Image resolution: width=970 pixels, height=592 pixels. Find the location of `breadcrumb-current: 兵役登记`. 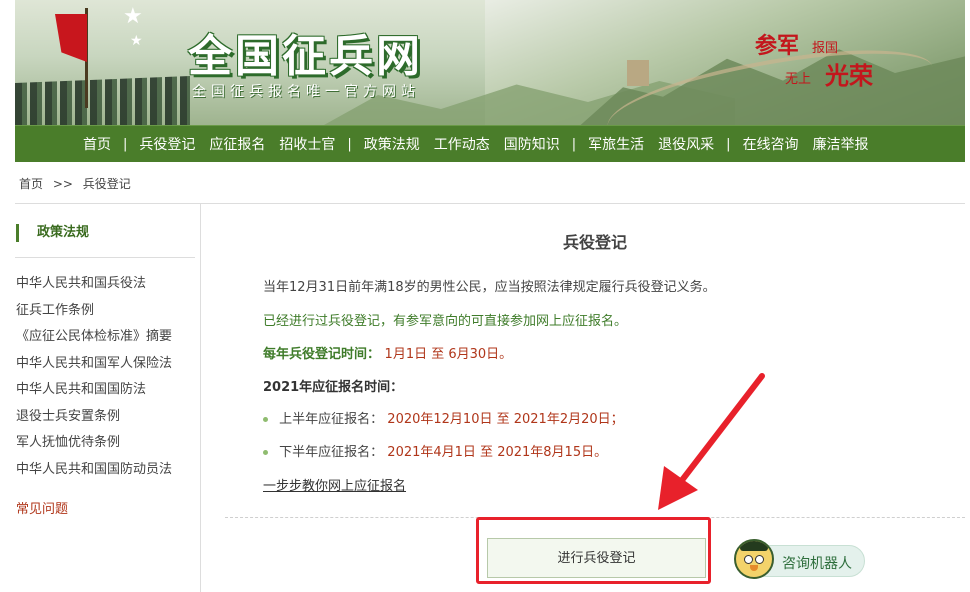

breadcrumb-current: 兵役登记 is located at coordinates (106, 184).